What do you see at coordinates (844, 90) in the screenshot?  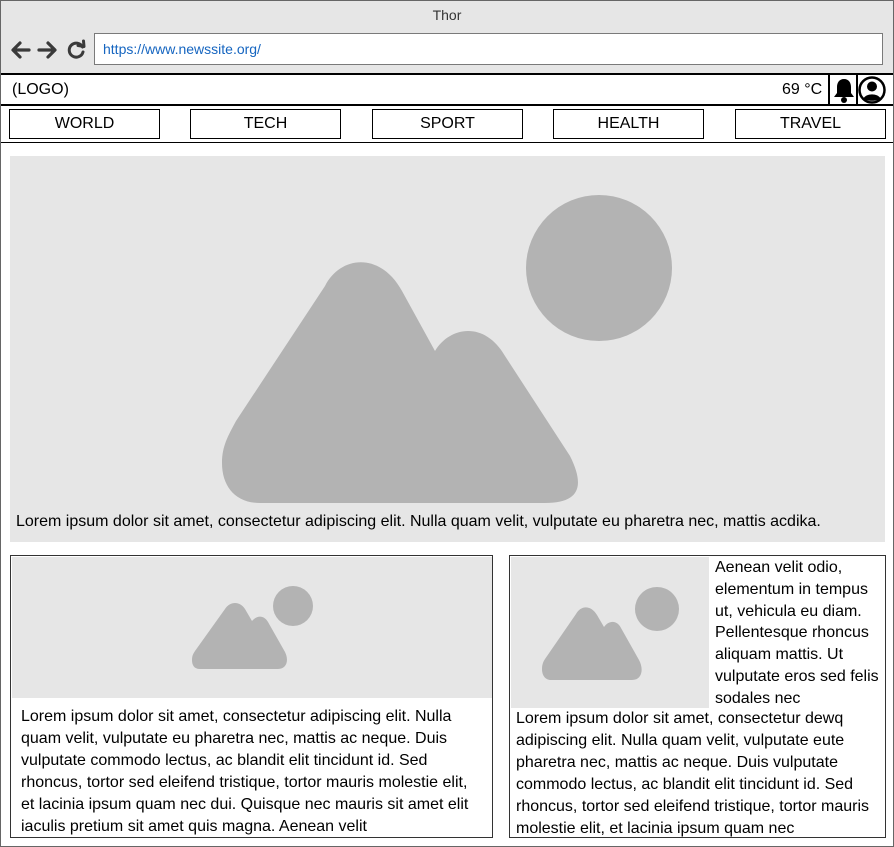 I see `bell-icon` at bounding box center [844, 90].